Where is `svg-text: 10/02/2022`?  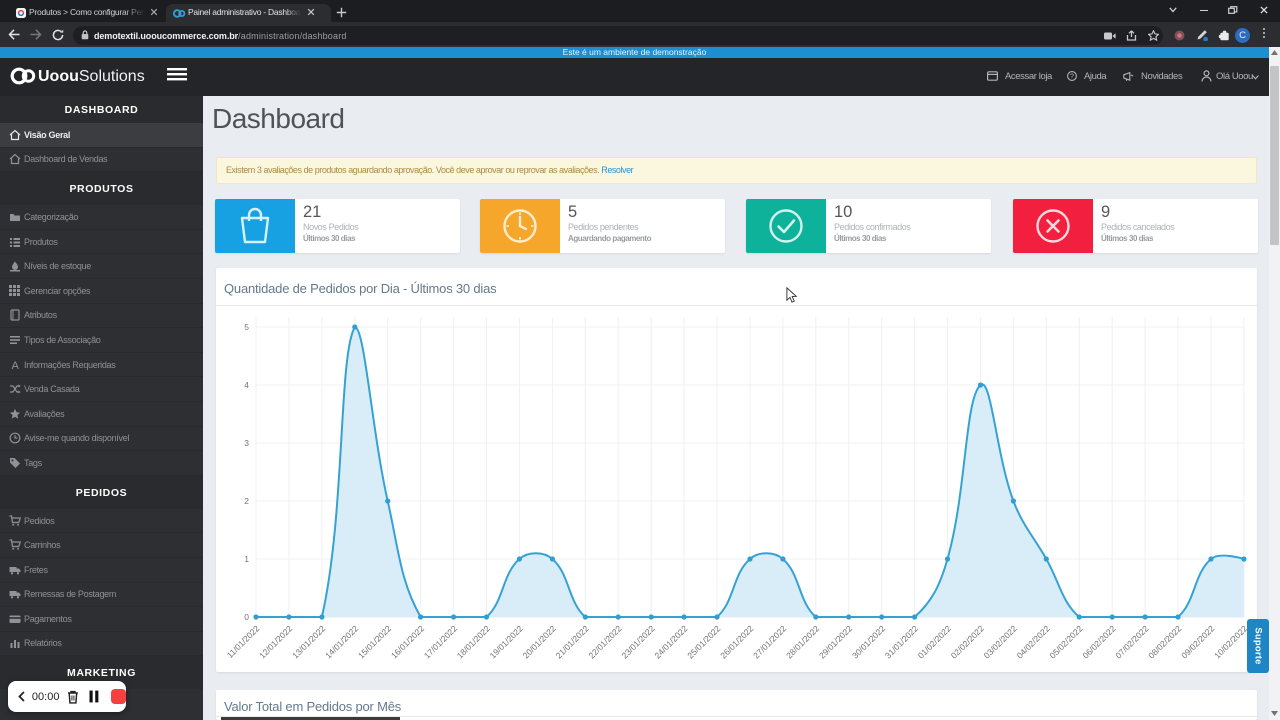 svg-text: 10/02/2022 is located at coordinates (1230, 641).